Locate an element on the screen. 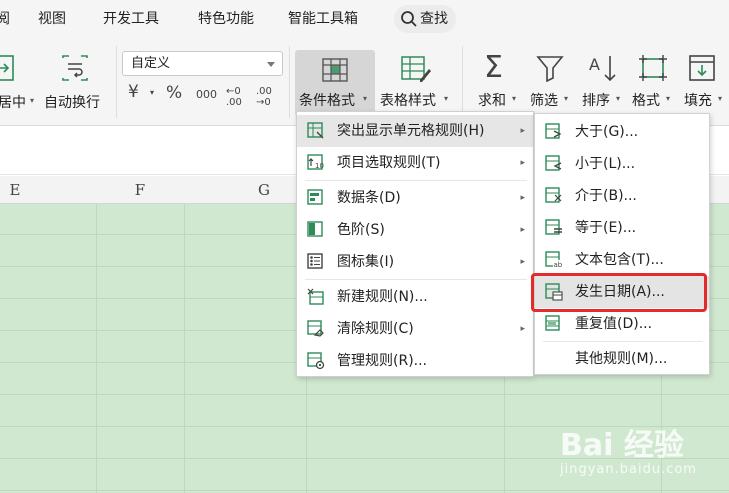 The image size is (729, 493). search-button: 查找 is located at coordinates (425, 19).